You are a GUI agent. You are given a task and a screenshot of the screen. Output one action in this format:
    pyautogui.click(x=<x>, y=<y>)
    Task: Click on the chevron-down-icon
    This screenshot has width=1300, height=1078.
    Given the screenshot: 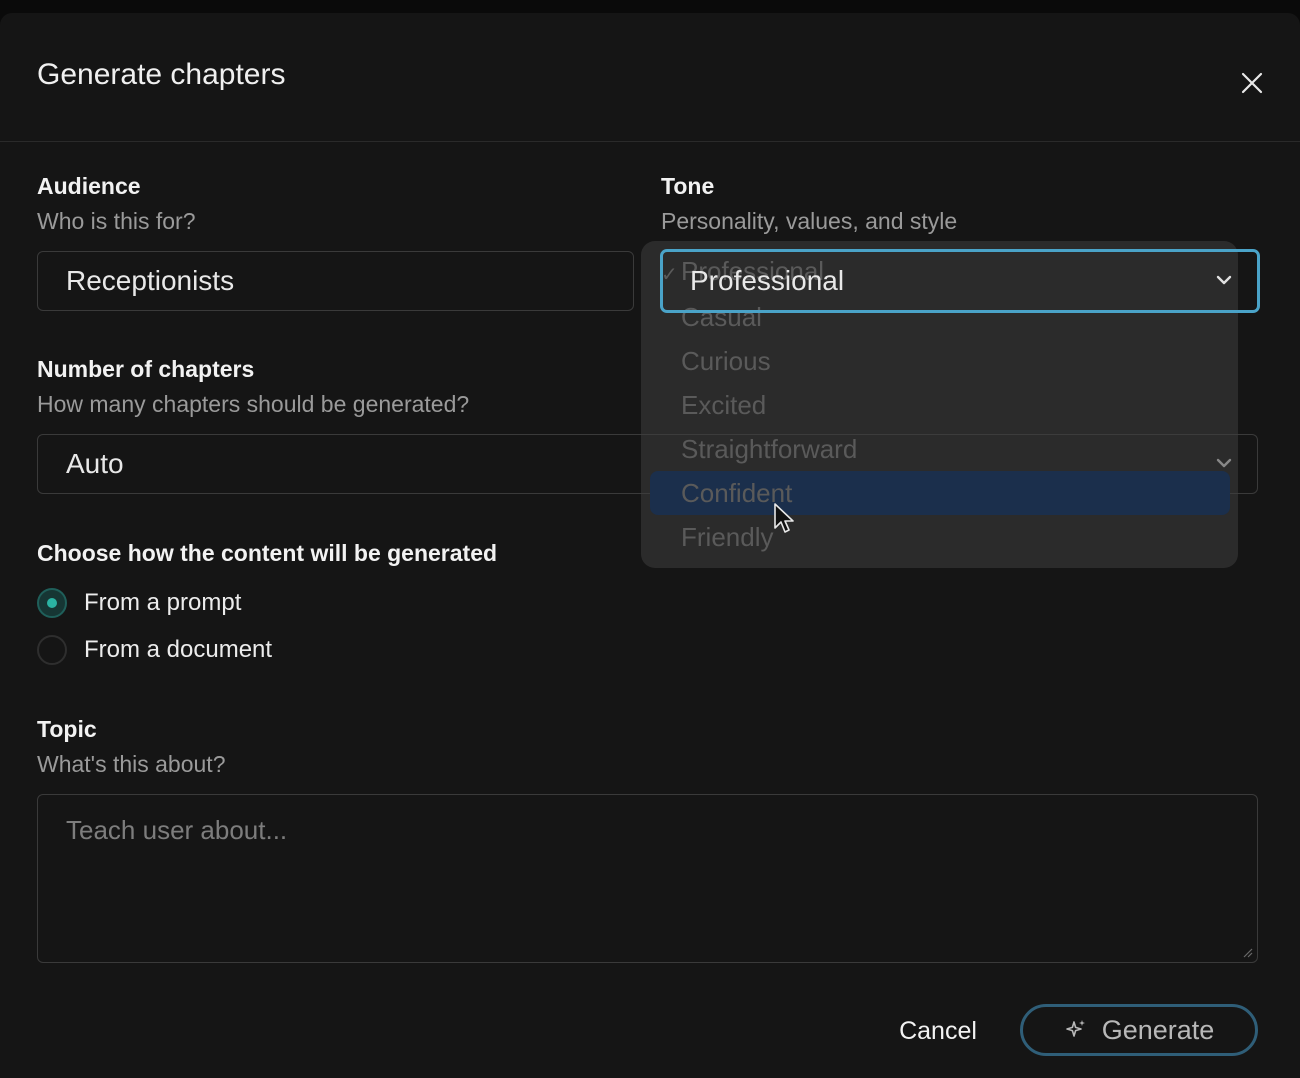 What is the action you would take?
    pyautogui.click(x=1224, y=280)
    